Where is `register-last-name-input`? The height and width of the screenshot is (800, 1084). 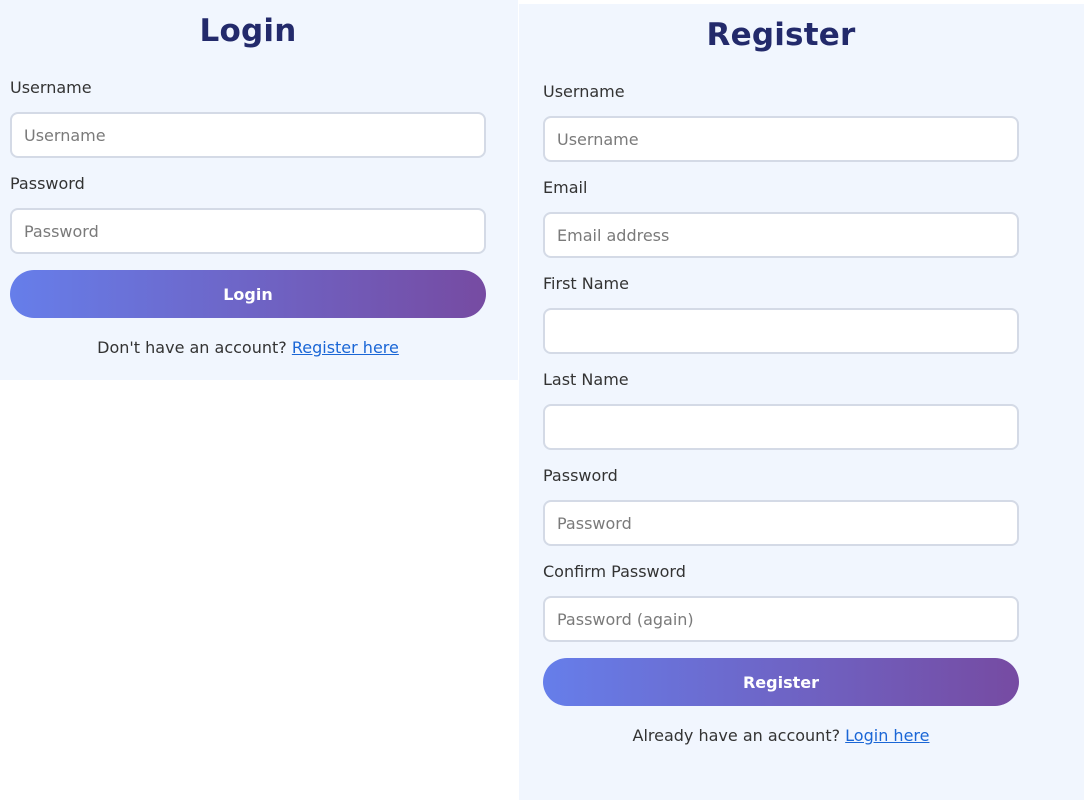
register-last-name-input is located at coordinates (781, 427).